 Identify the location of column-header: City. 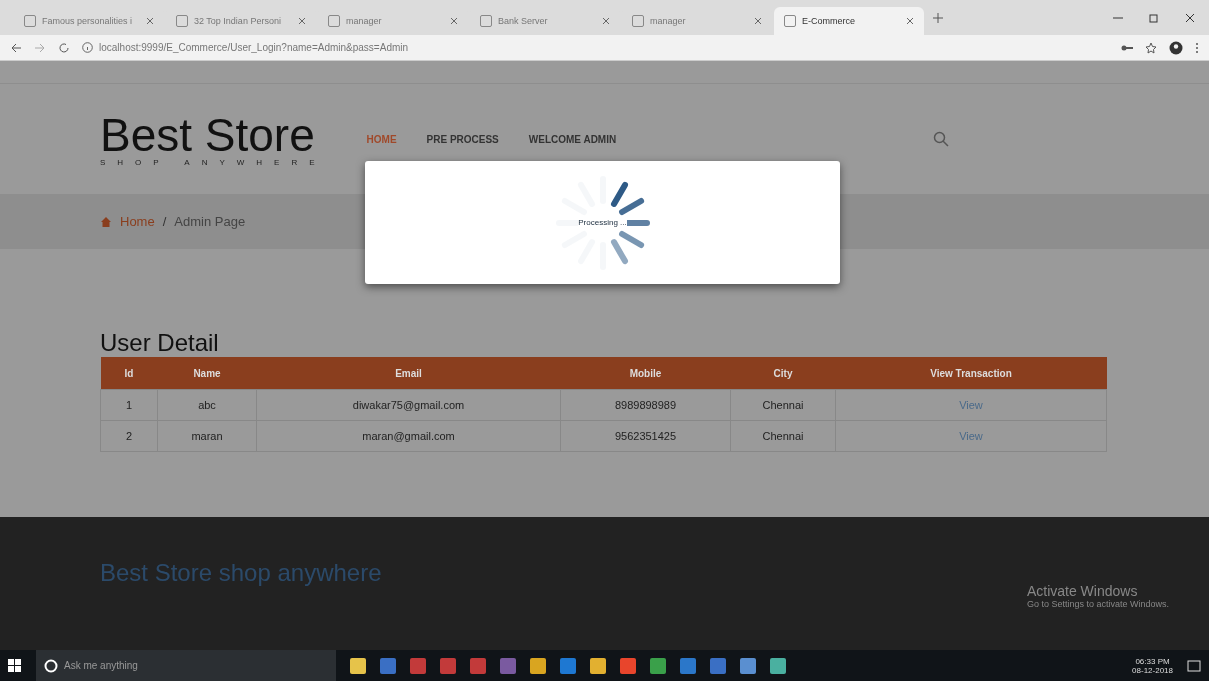
(783, 373).